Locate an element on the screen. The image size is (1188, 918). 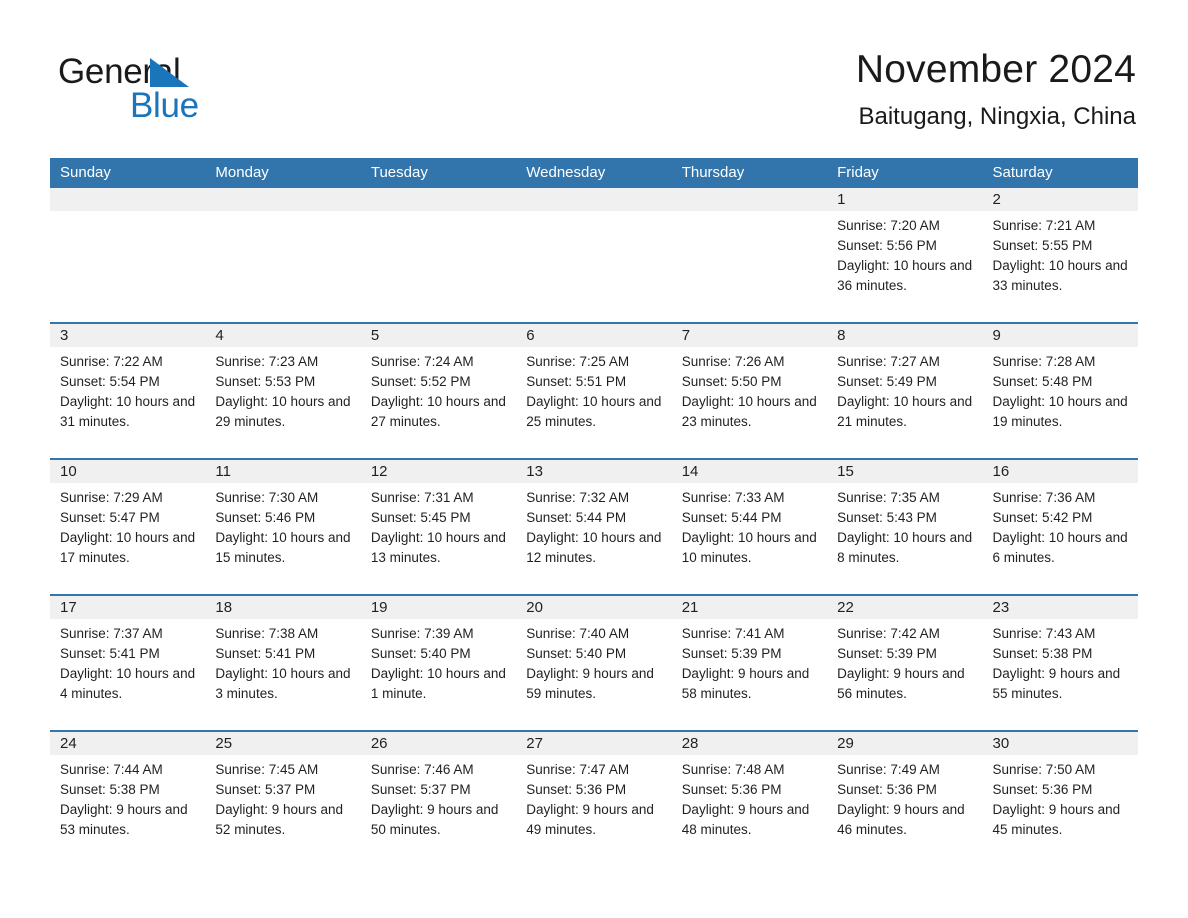
day-number: 24 is located at coordinates (68, 743).